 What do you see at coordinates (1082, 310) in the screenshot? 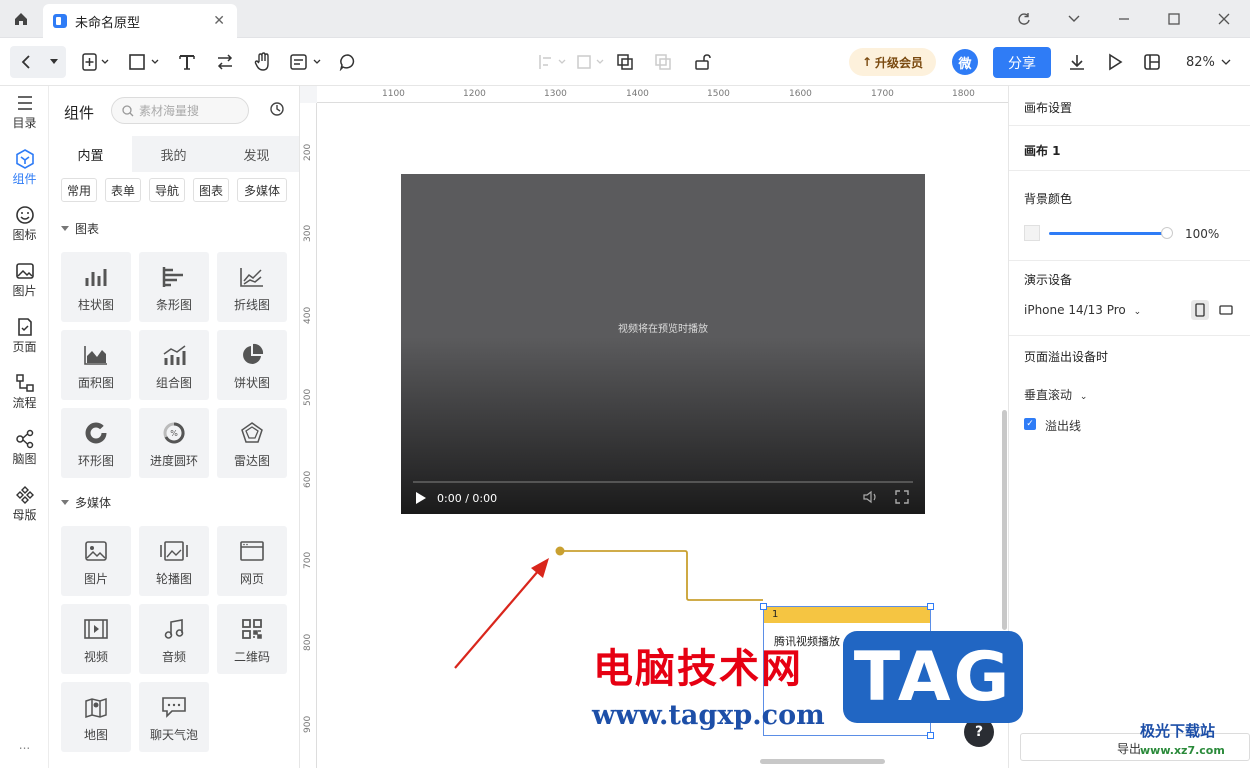
I see `device-select: iPhone 14/13 Pro ⌄` at bounding box center [1082, 310].